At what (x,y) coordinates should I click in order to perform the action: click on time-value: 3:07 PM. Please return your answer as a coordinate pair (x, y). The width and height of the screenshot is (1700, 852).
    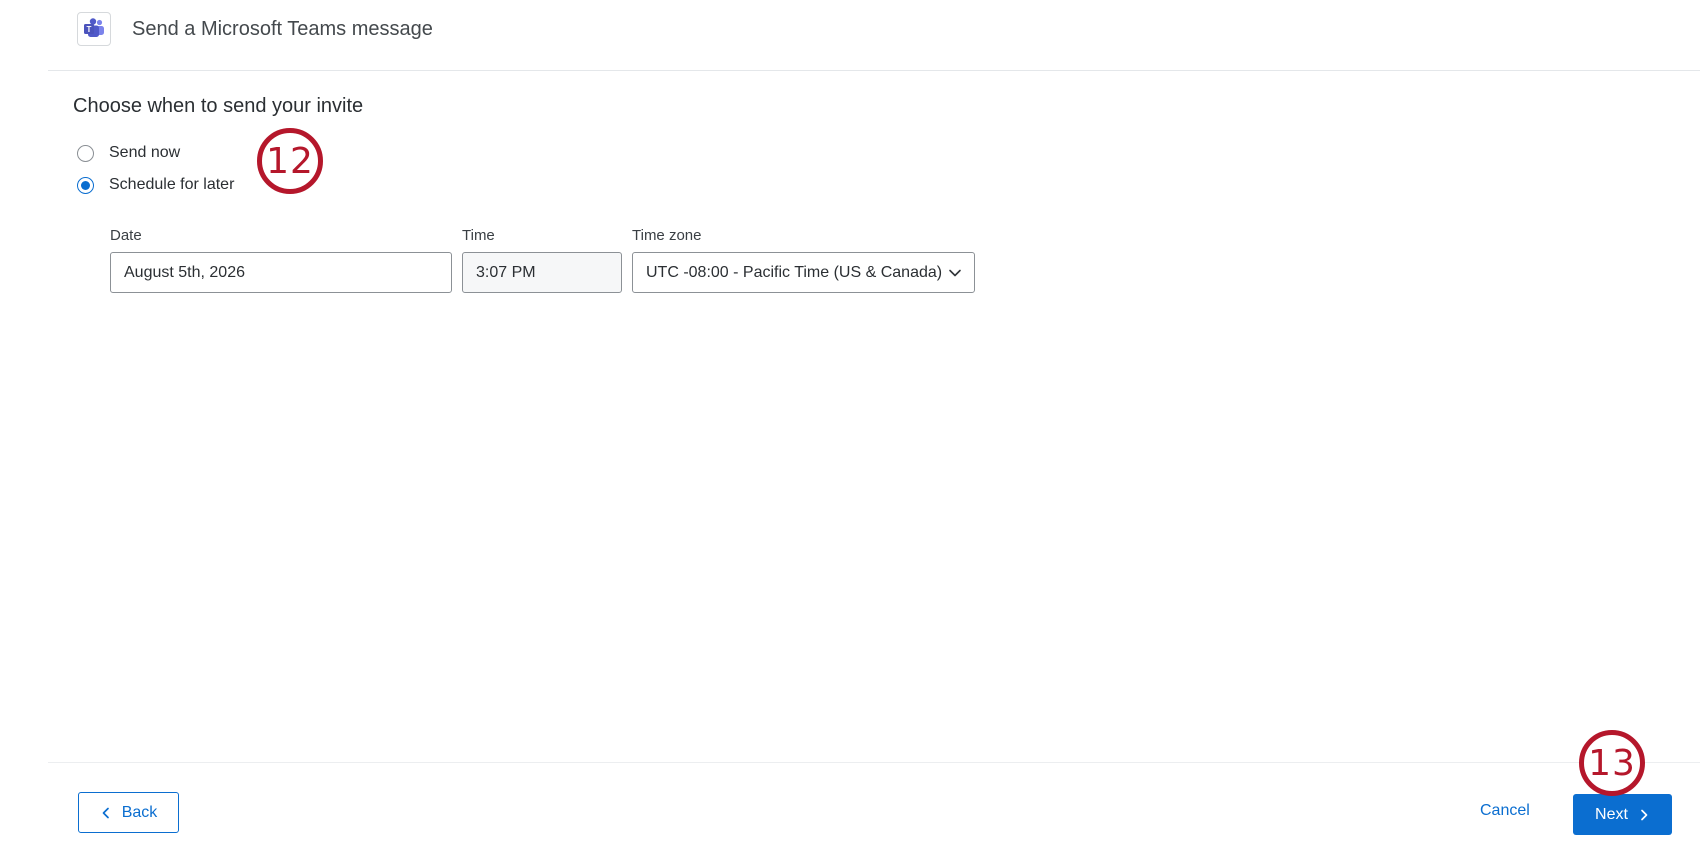
    Looking at the image, I should click on (506, 272).